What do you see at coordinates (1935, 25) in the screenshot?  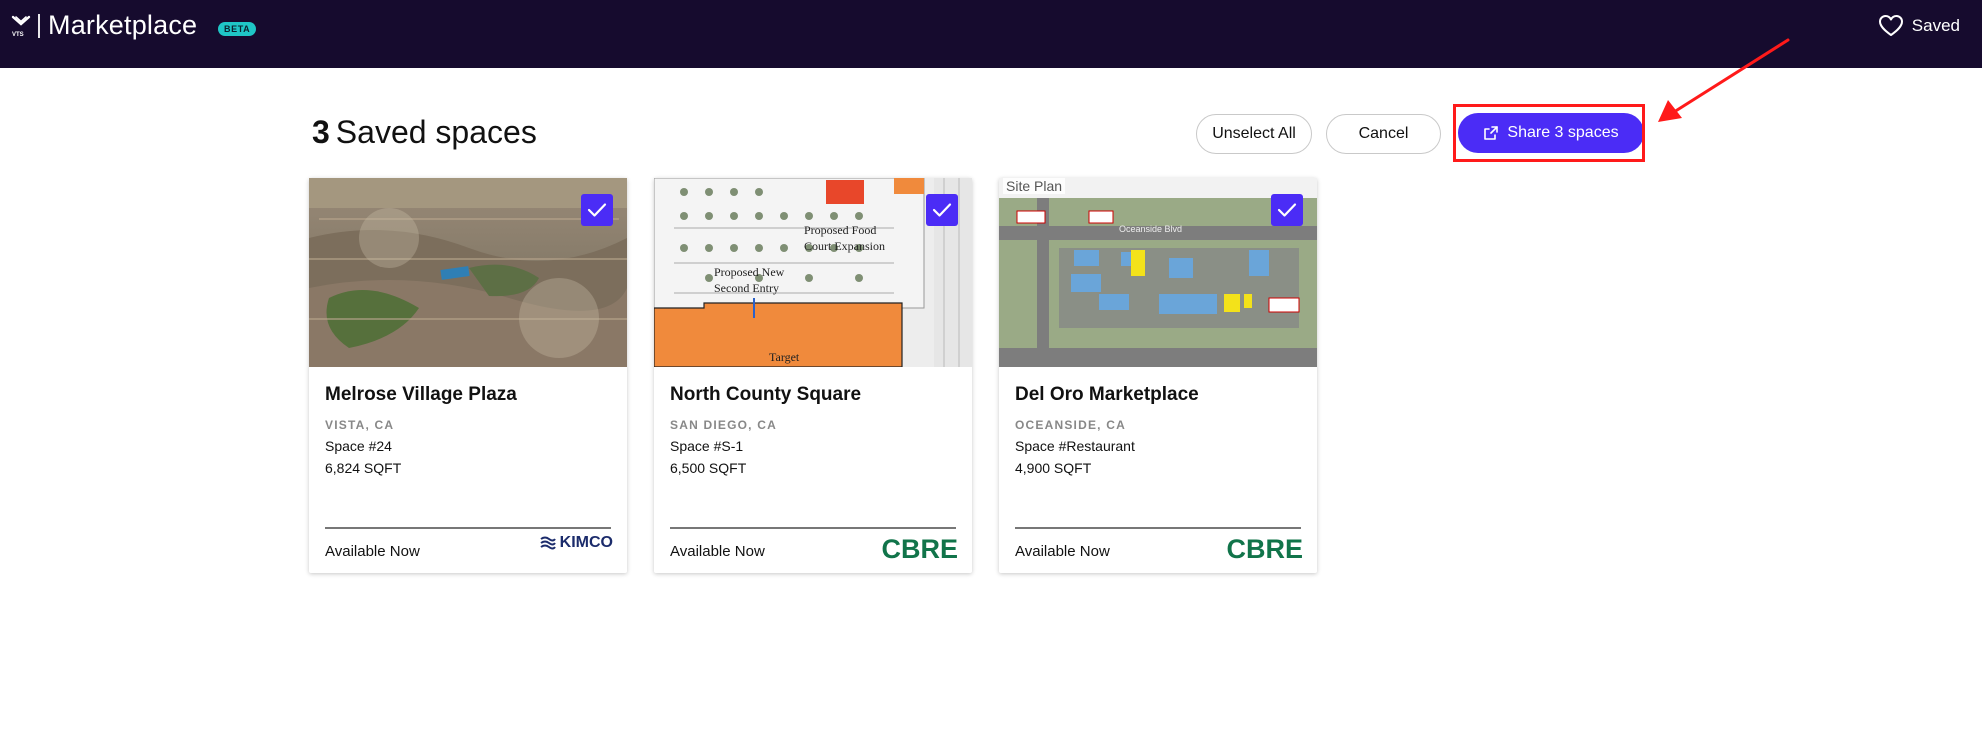 I see `saved-label: Saved` at bounding box center [1935, 25].